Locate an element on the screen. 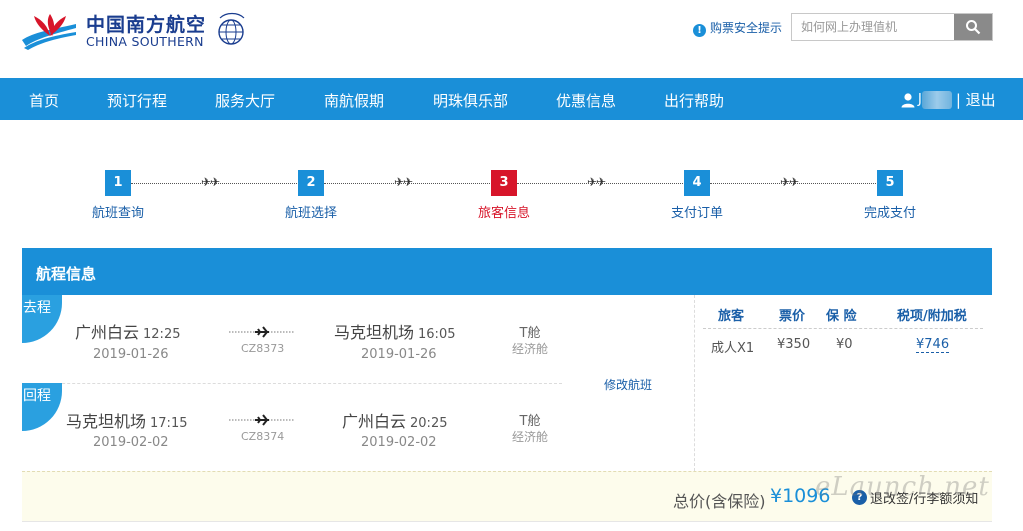 This screenshot has height=531, width=1023. nav-pearl-club: 明珠俱乐部 is located at coordinates (470, 100).